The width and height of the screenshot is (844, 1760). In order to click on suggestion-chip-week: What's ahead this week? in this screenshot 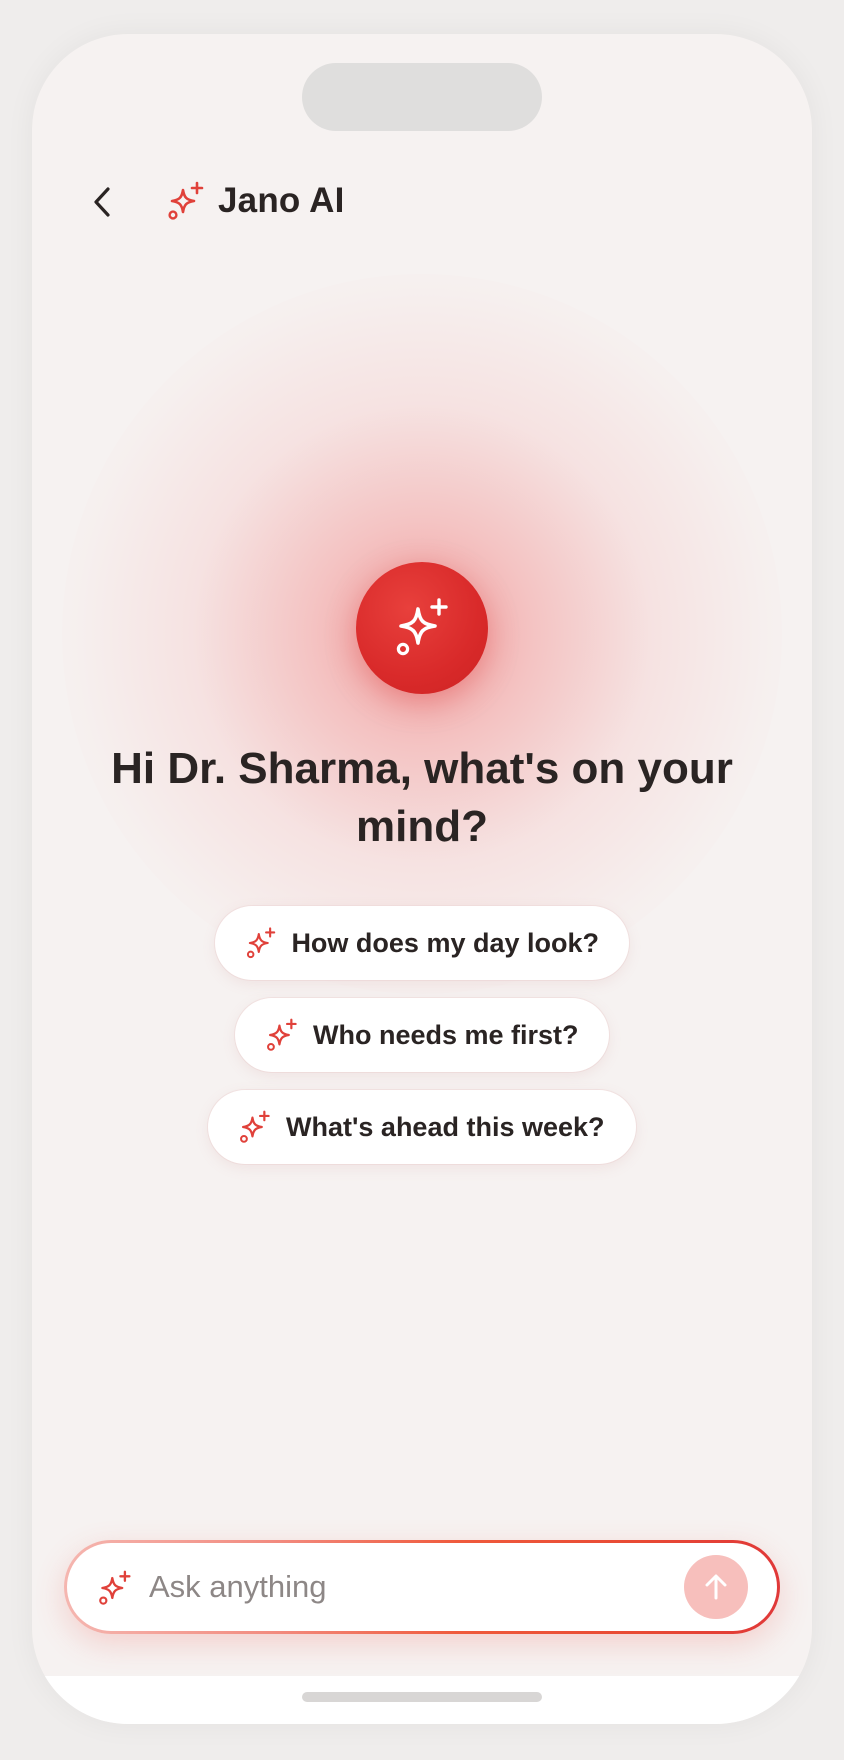, I will do `click(422, 1127)`.